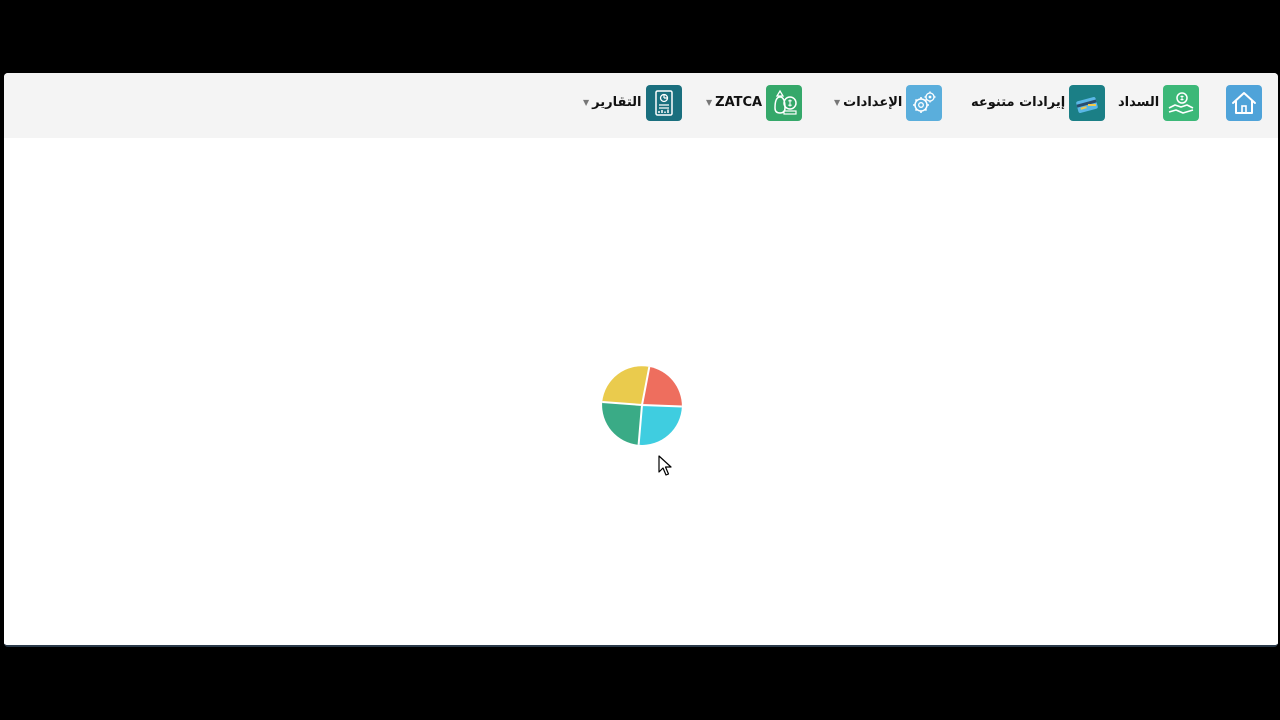 The image size is (1280, 720). I want to click on nav-item-settings: ▼ الإعدادات, so click(888, 102).